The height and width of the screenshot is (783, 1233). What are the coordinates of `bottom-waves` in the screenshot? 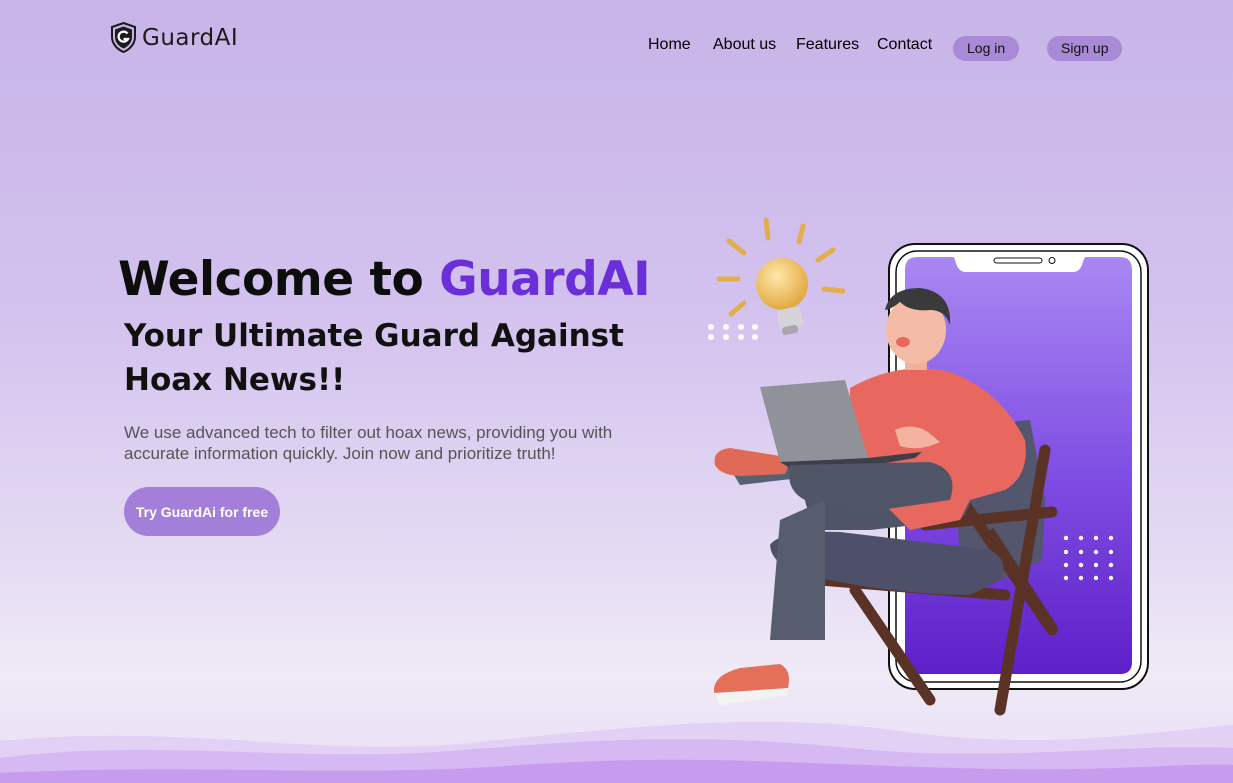 It's located at (616, 752).